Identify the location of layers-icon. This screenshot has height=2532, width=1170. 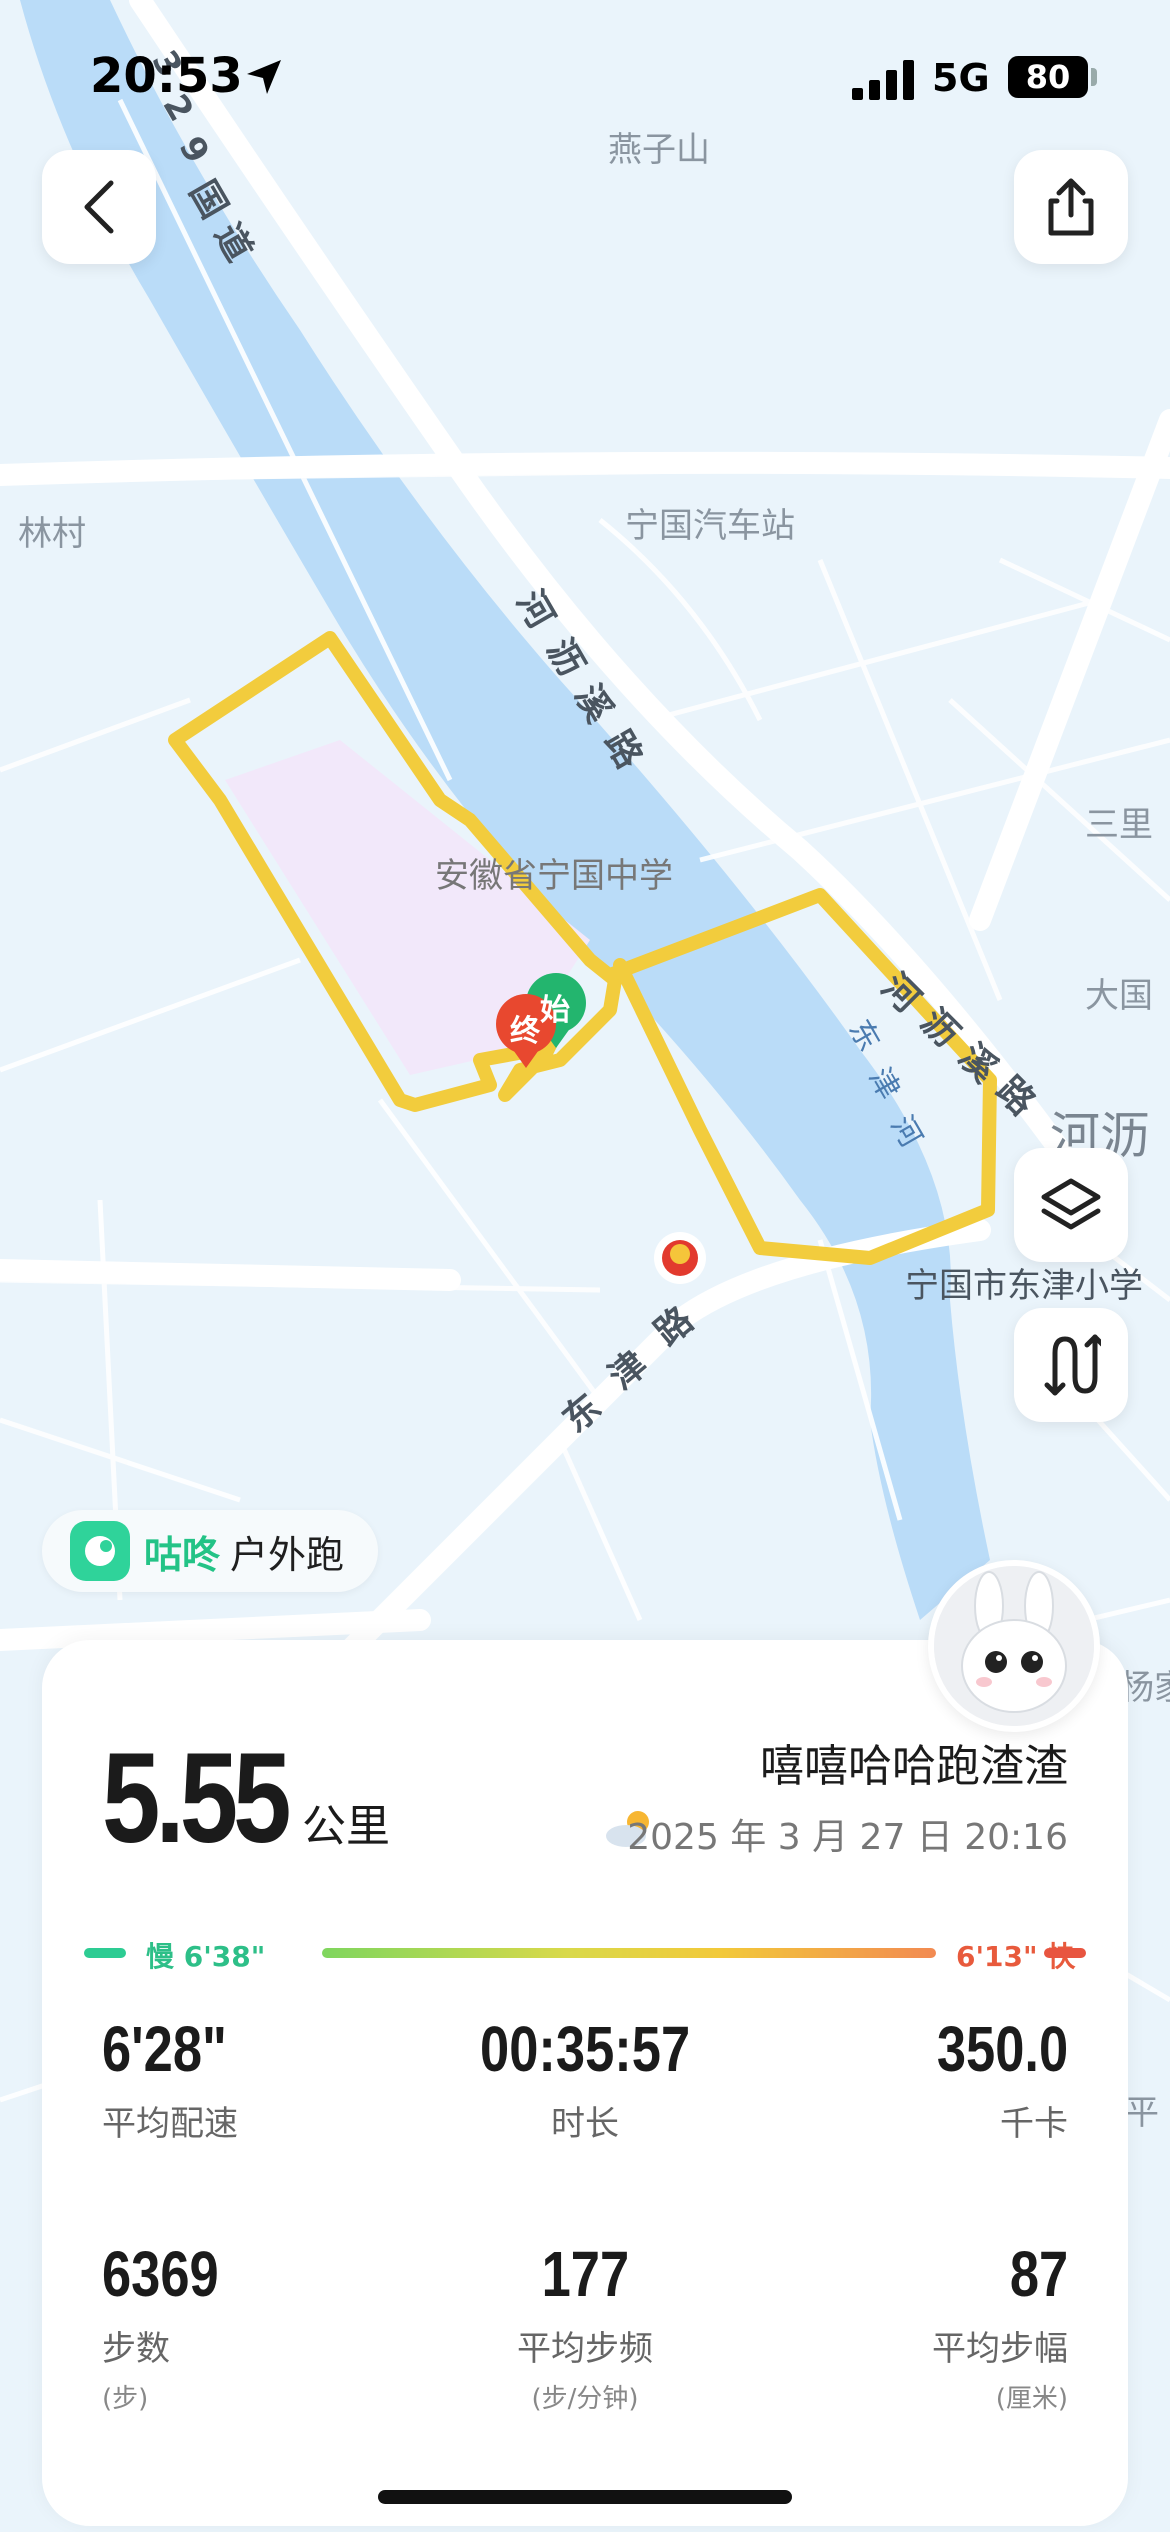
(1071, 1204).